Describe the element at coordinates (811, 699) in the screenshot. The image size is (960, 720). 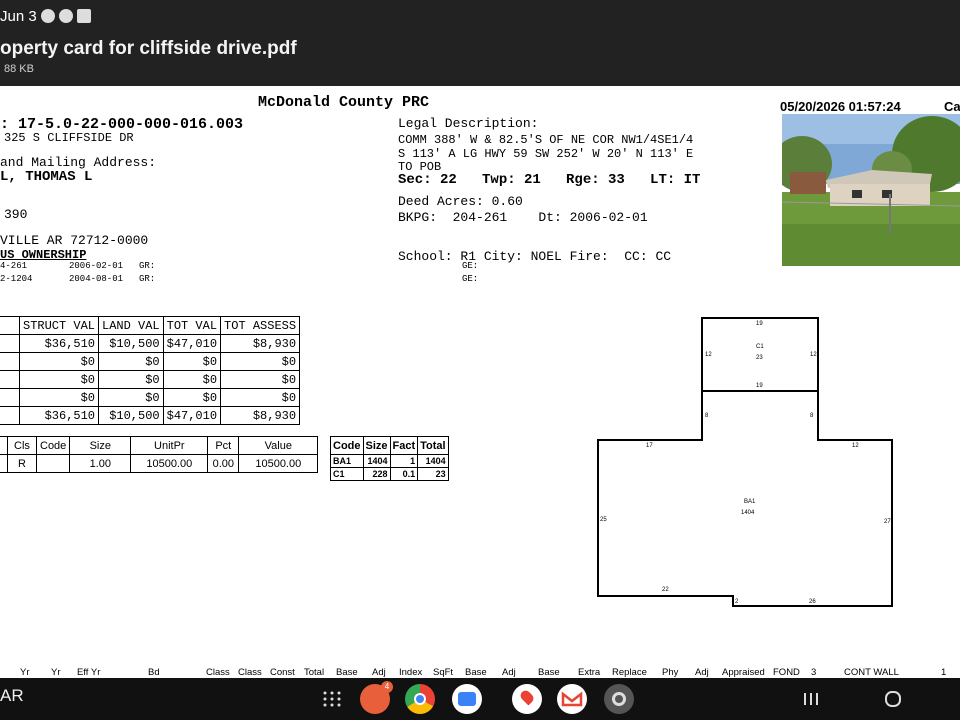
I see `recents-button` at that location.